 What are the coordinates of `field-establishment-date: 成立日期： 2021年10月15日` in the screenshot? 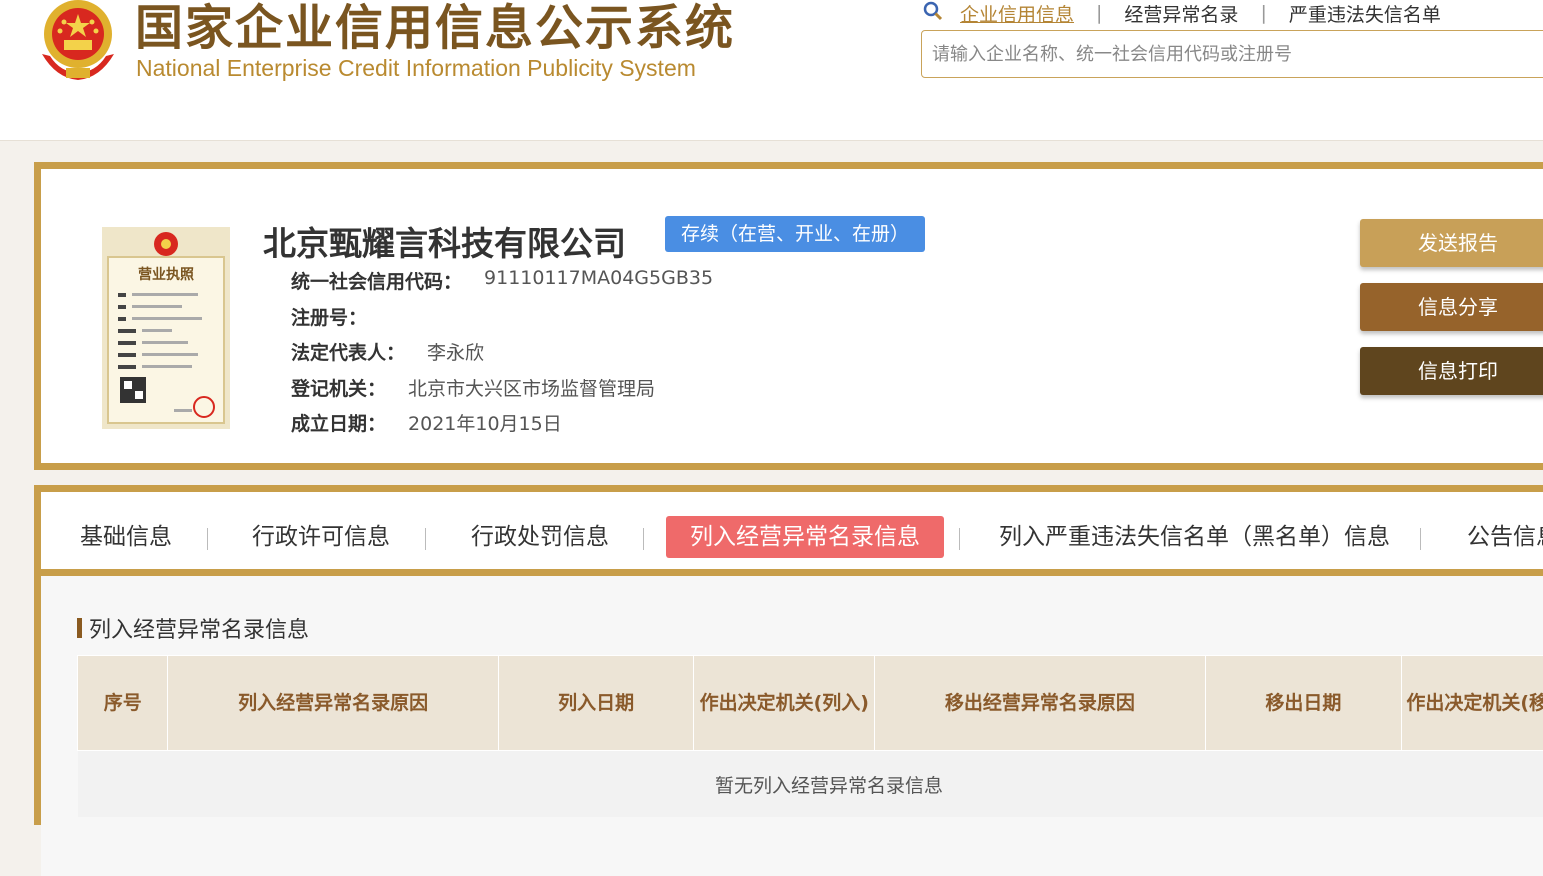 It's located at (426, 422).